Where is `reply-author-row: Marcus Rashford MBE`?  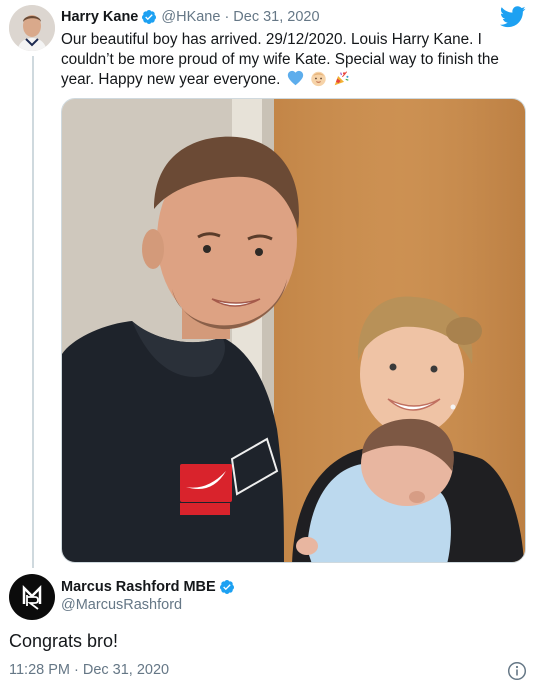 reply-author-row: Marcus Rashford MBE is located at coordinates (150, 587).